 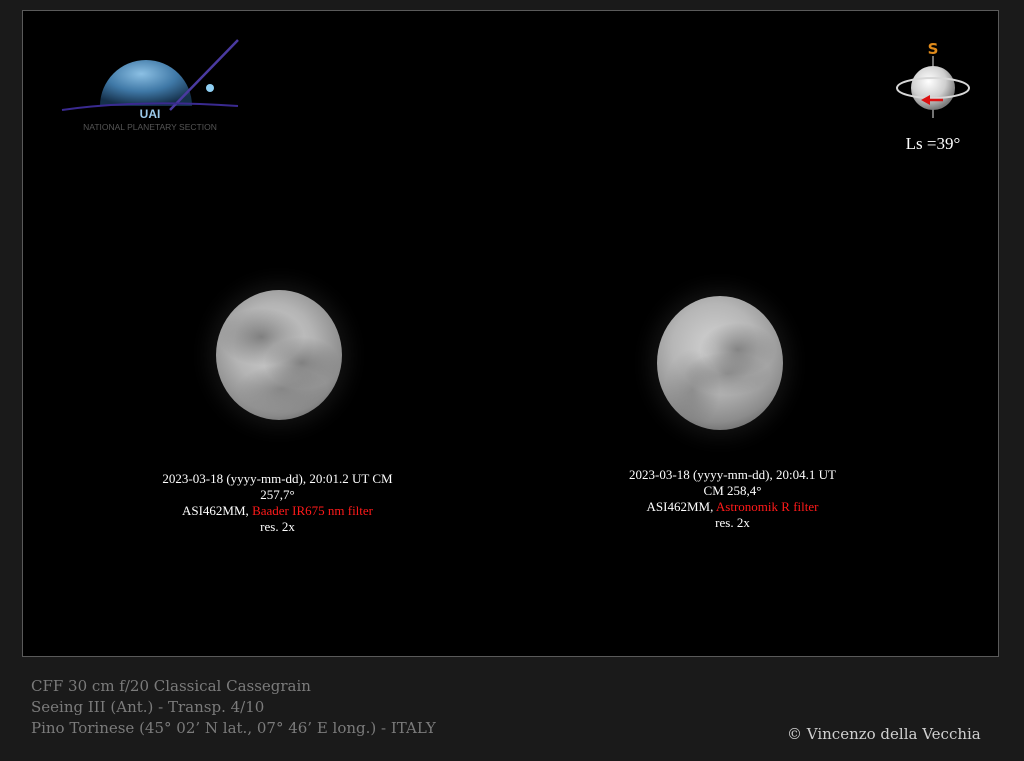 I want to click on caption-cm: CM 258,4°, so click(x=732, y=490).